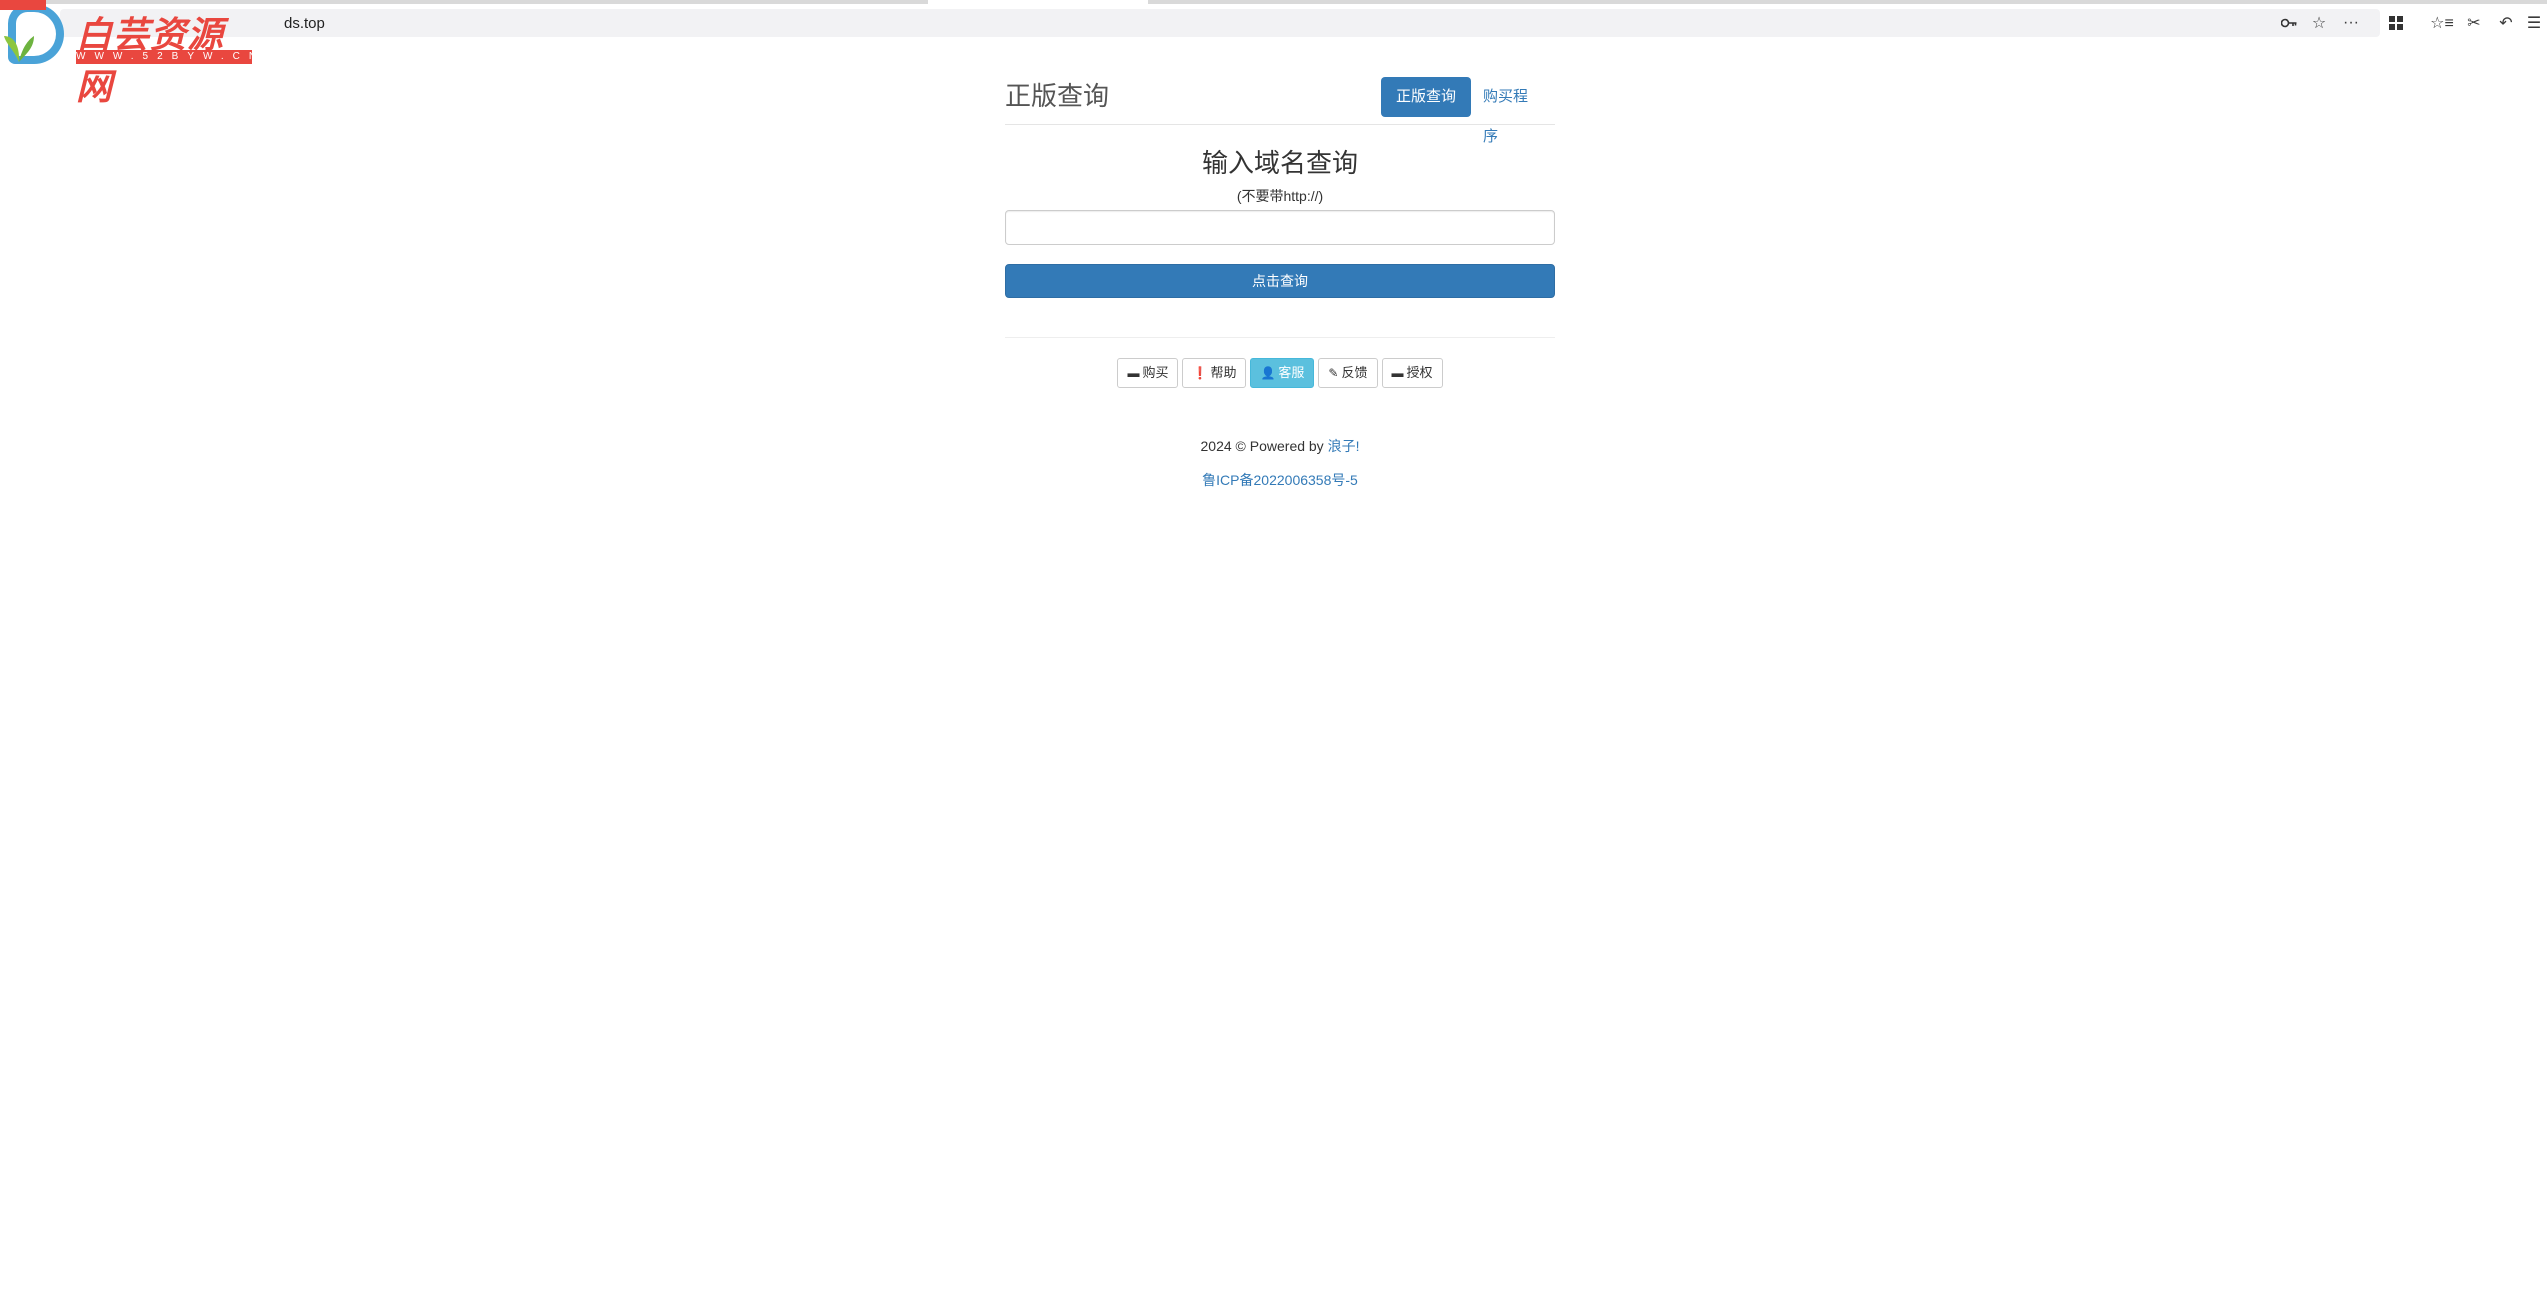 The image size is (2547, 1316). I want to click on favorites-icon: ☆≡, so click(2442, 23).